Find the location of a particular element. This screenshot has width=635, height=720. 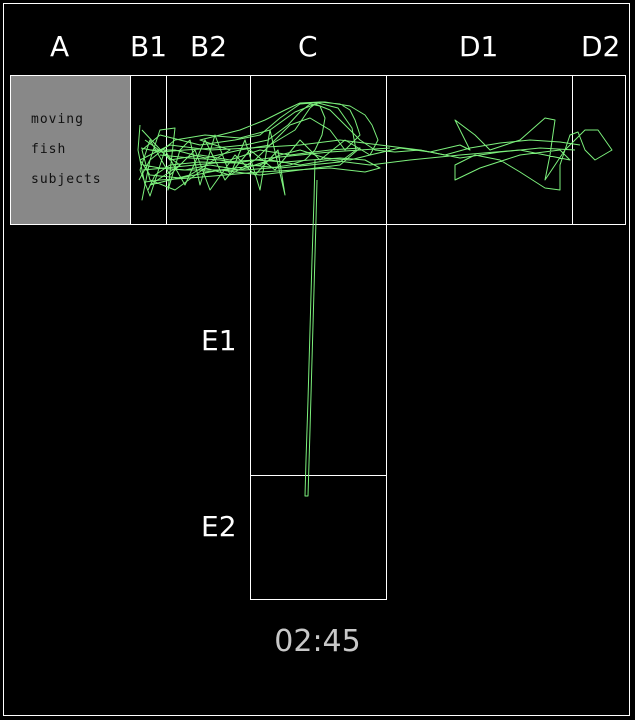

start-box-label-moving: moving is located at coordinates (57, 119).